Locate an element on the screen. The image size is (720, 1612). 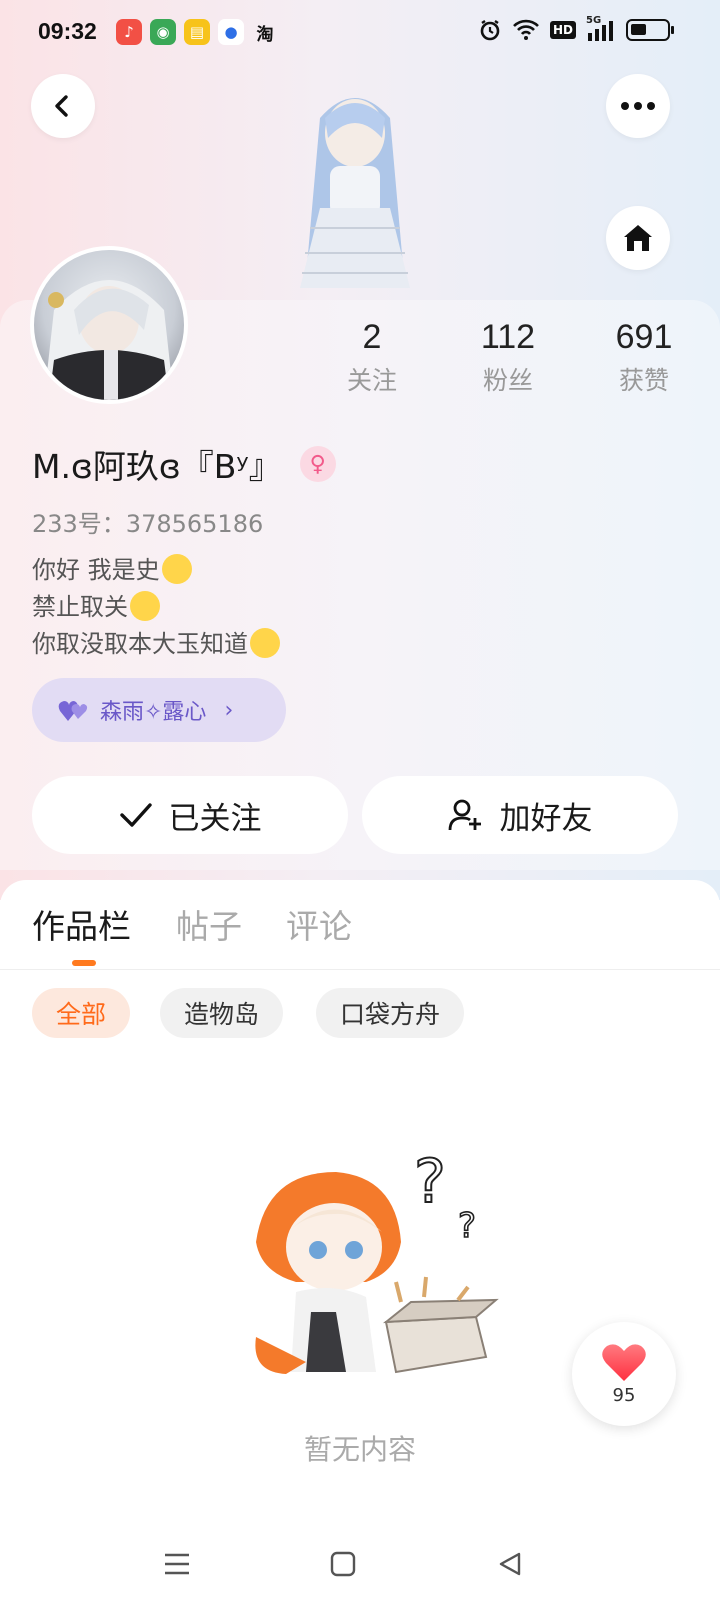
game-app-icon: ◉ is located at coordinates (163, 32).